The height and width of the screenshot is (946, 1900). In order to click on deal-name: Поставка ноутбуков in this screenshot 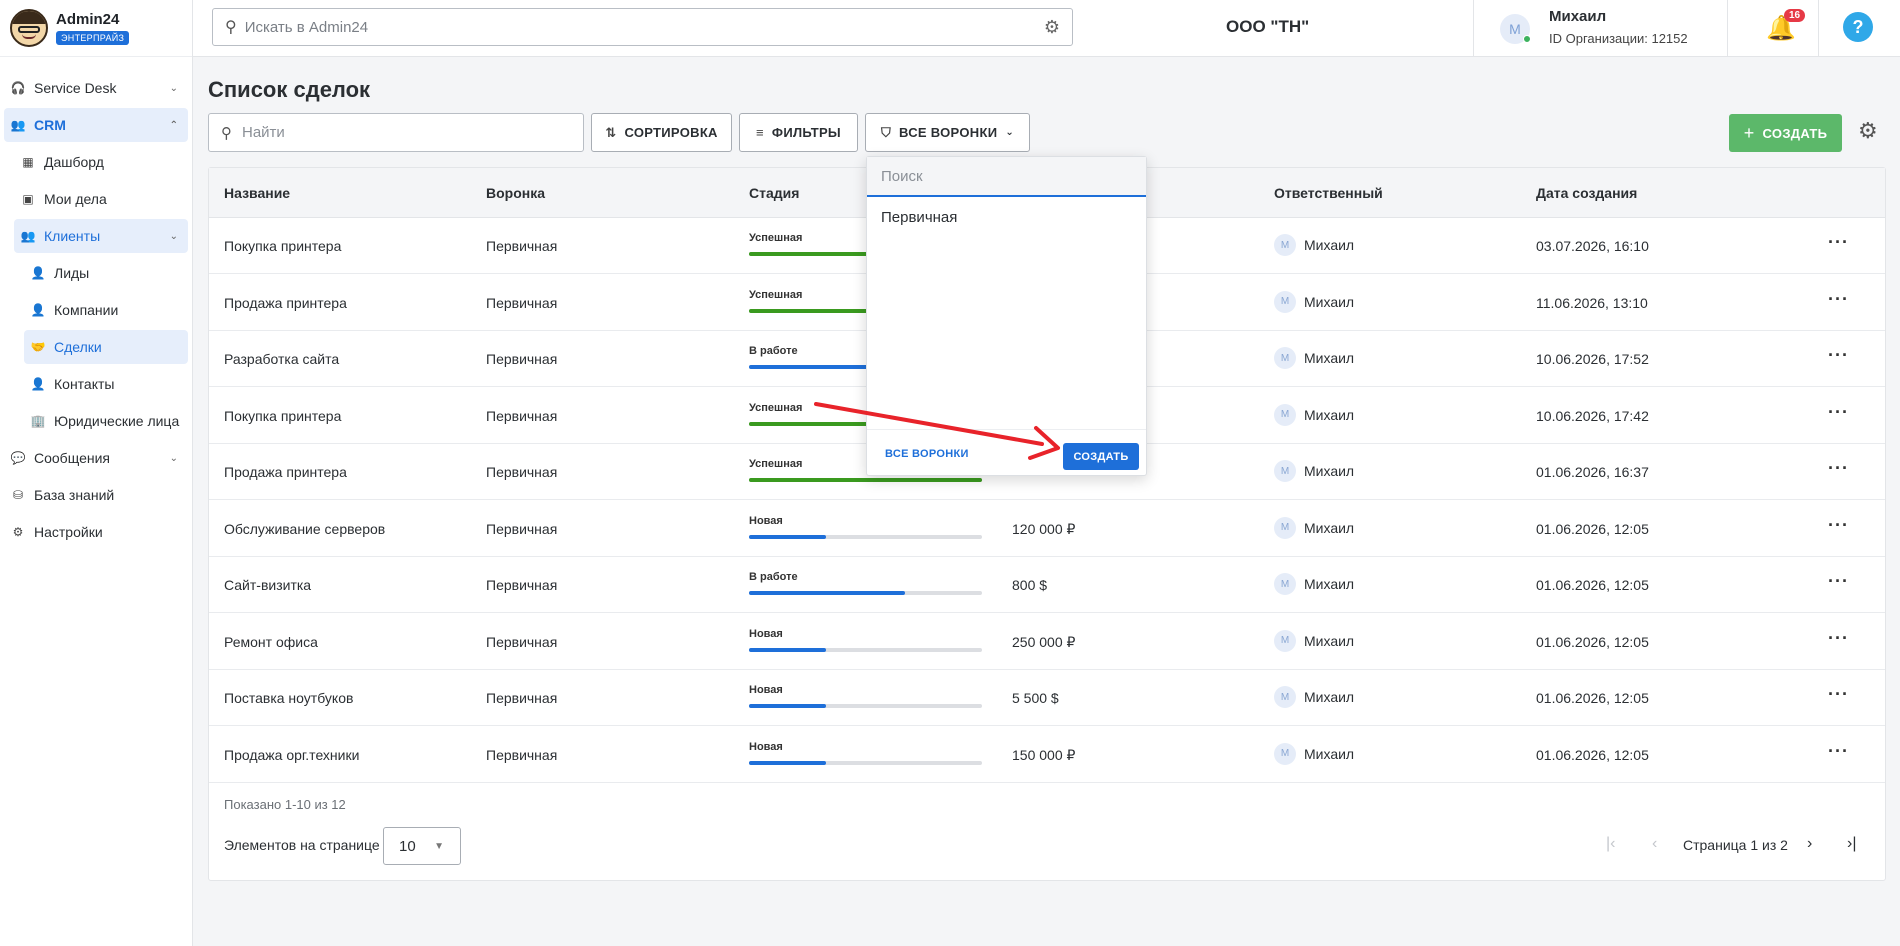, I will do `click(288, 698)`.